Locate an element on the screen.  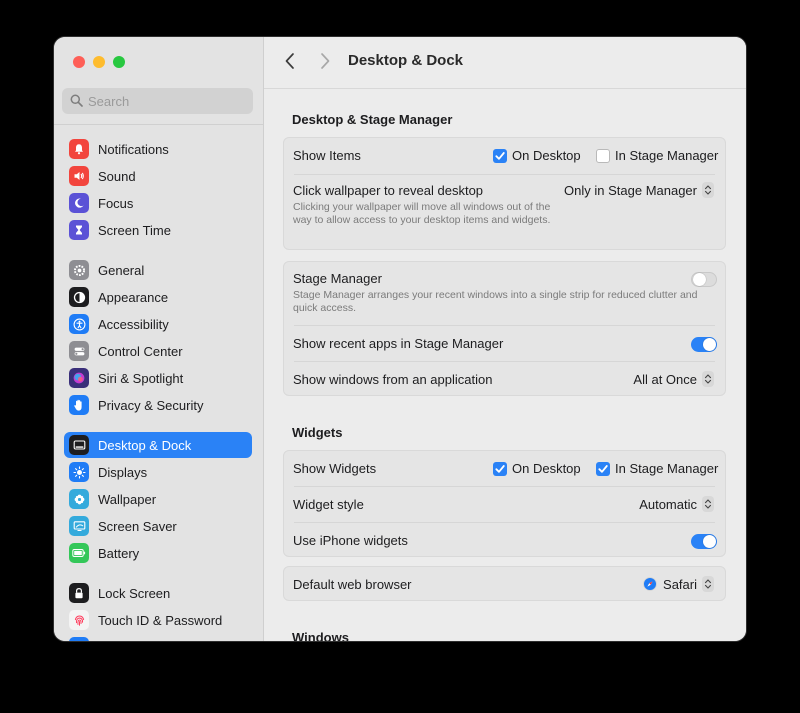
minimize-window-button is located at coordinates (99, 62).